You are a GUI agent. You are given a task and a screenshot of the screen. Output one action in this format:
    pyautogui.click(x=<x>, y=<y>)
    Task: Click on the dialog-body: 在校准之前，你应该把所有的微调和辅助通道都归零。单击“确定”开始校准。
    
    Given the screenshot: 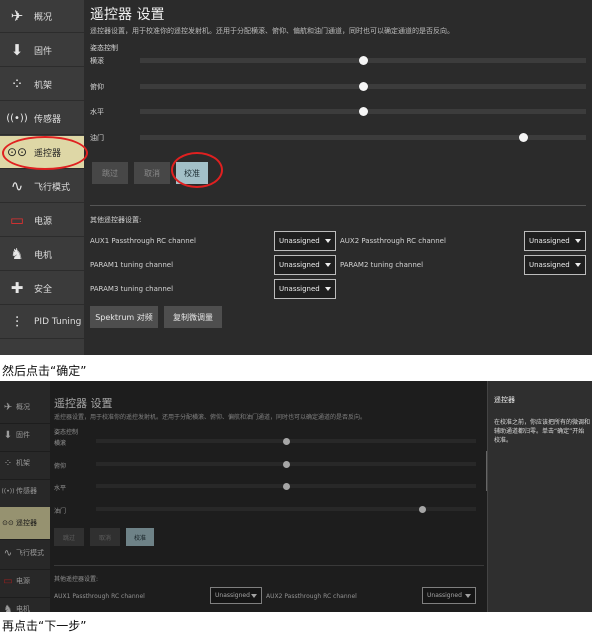 What is the action you would take?
    pyautogui.click(x=542, y=431)
    